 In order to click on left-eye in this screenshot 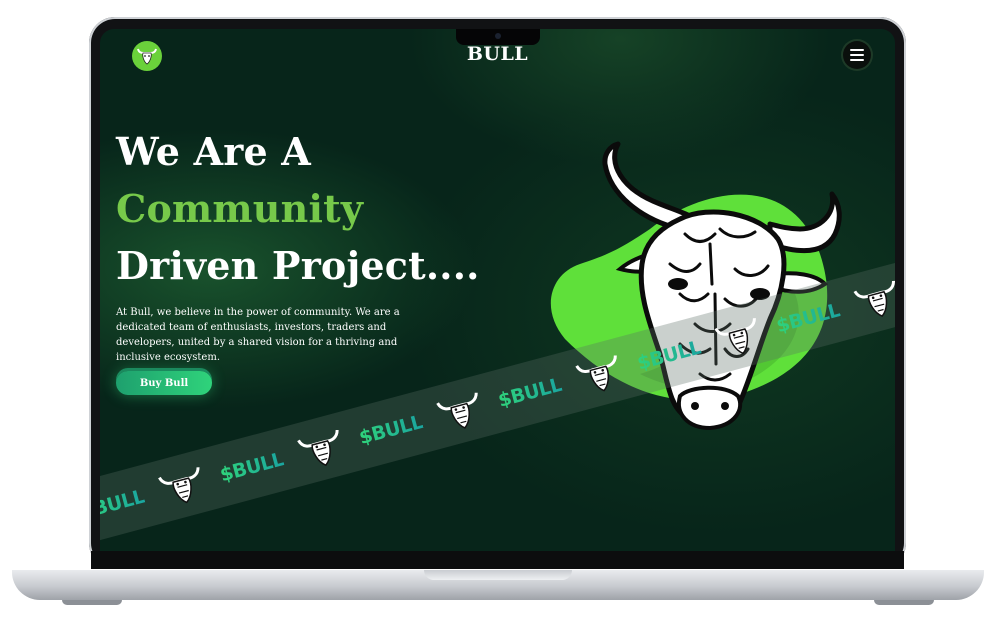, I will do `click(678, 284)`.